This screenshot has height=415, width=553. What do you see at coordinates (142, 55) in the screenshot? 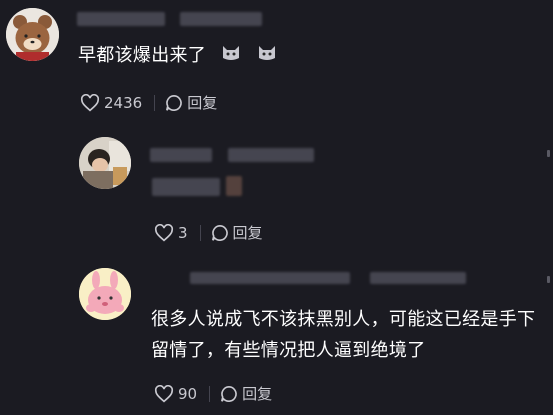
I see `comment-text-line: 早都该爆出来了` at bounding box center [142, 55].